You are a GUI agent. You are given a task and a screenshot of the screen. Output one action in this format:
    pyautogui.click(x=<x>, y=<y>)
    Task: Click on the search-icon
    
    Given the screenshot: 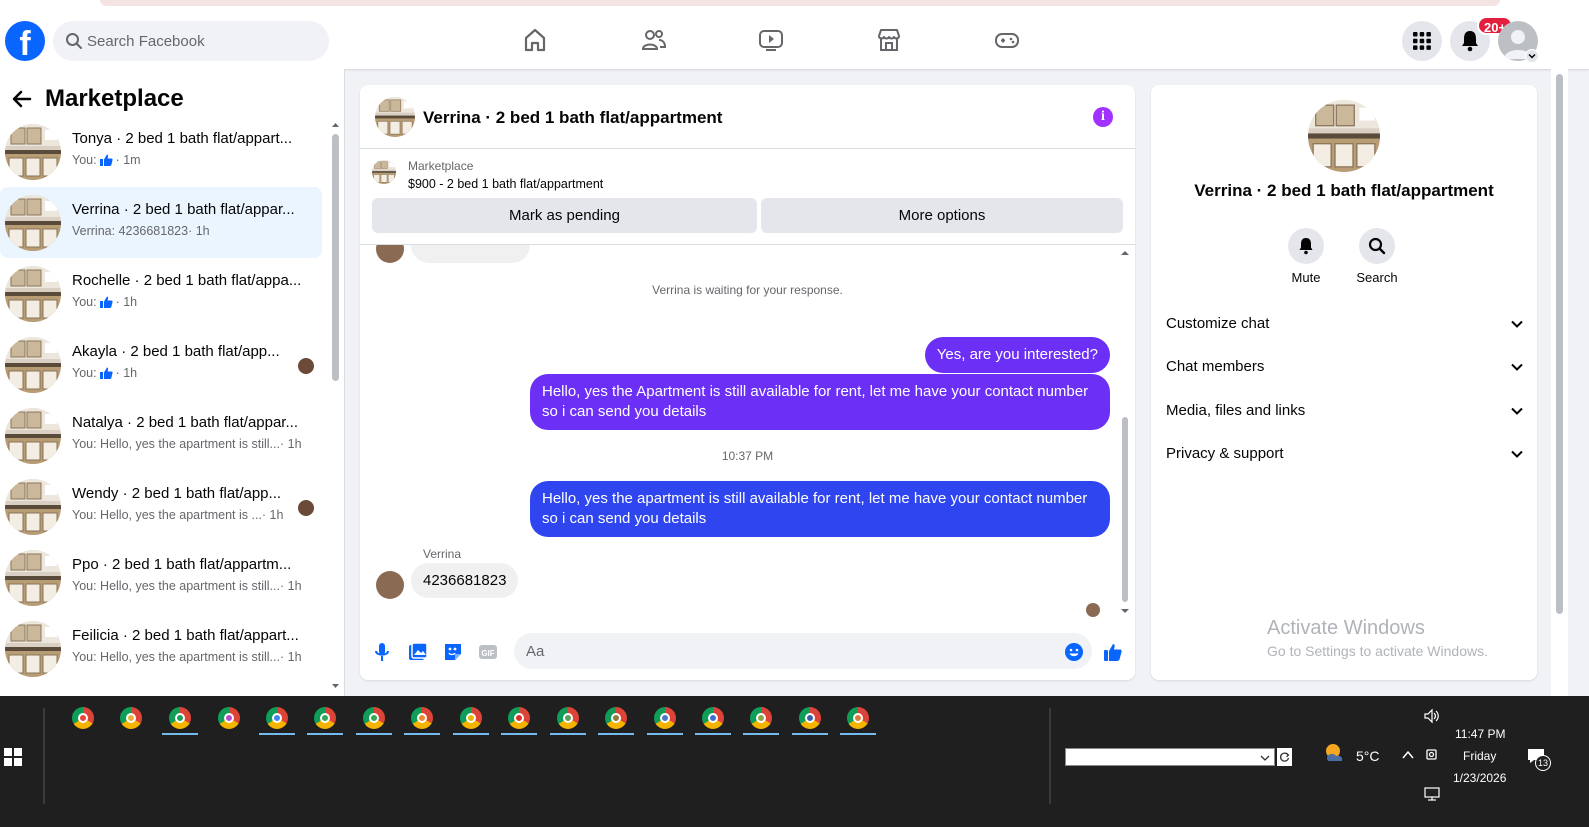 What is the action you would take?
    pyautogui.click(x=1377, y=246)
    